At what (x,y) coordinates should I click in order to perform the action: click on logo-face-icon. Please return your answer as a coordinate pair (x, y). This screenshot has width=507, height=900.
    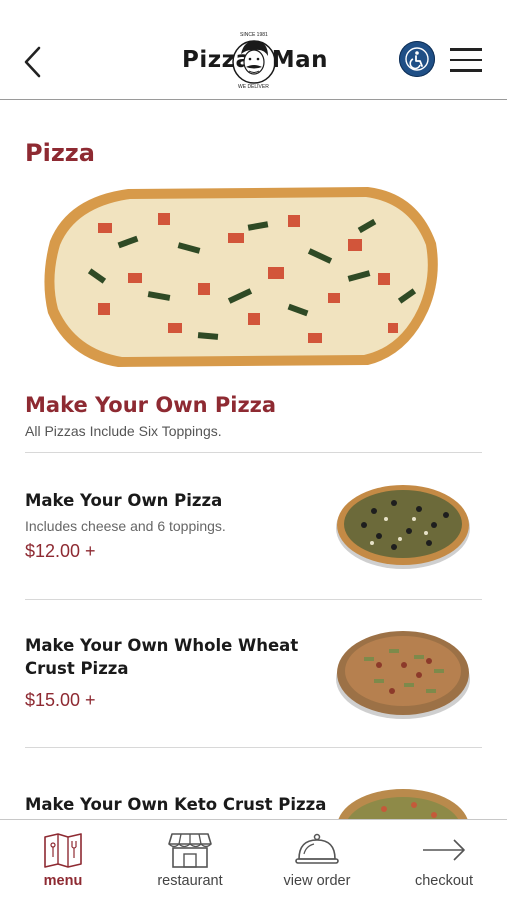
    Looking at the image, I should click on (254, 62).